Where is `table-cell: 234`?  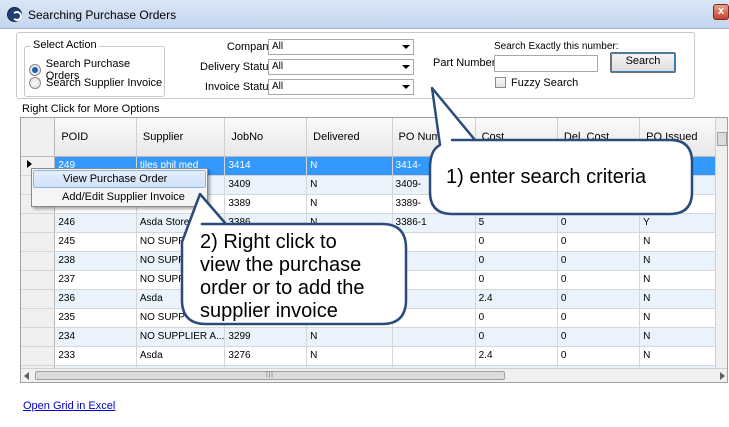
table-cell: 234 is located at coordinates (95, 337).